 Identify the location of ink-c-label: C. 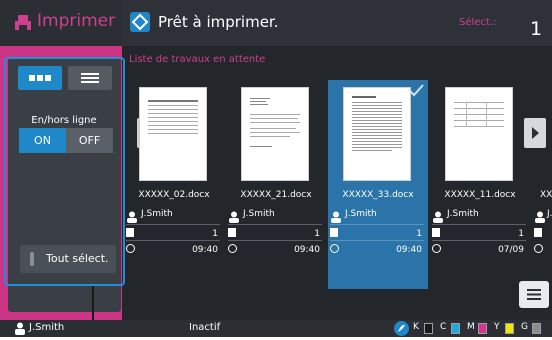
(443, 327).